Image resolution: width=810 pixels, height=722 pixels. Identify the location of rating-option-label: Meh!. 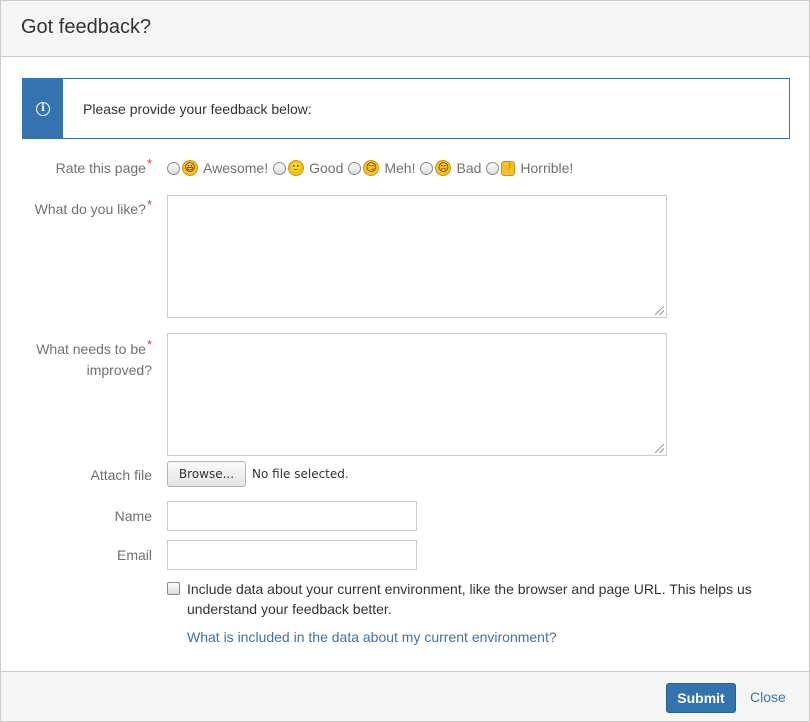
(400, 168).